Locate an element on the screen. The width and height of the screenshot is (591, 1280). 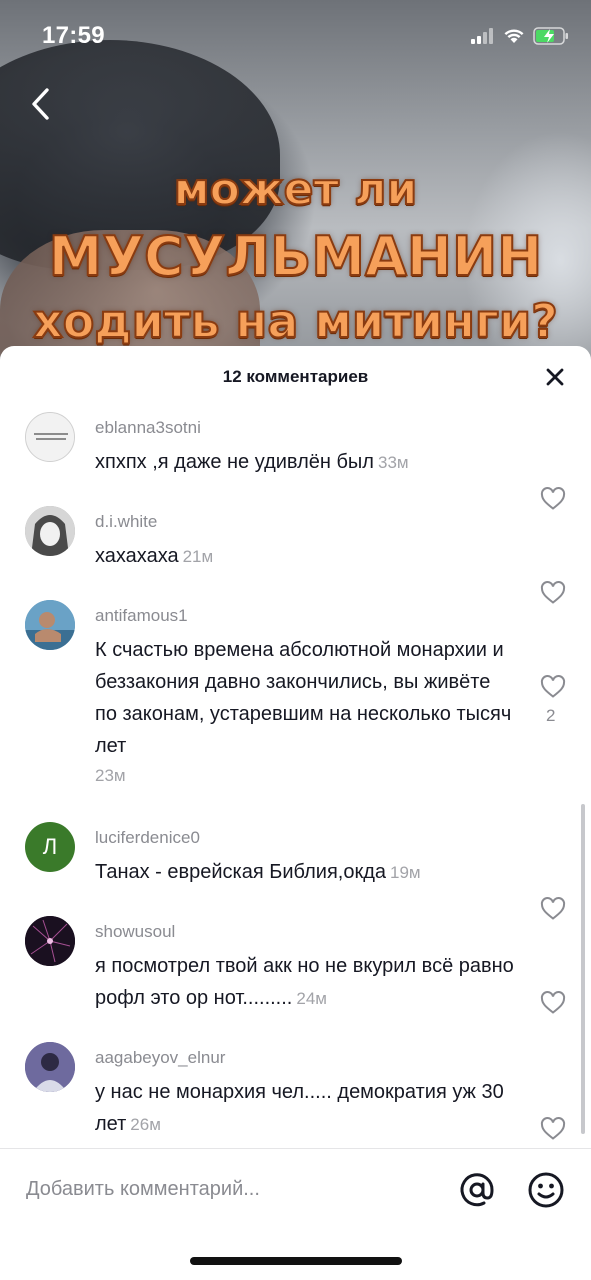
close-icon is located at coordinates (555, 377).